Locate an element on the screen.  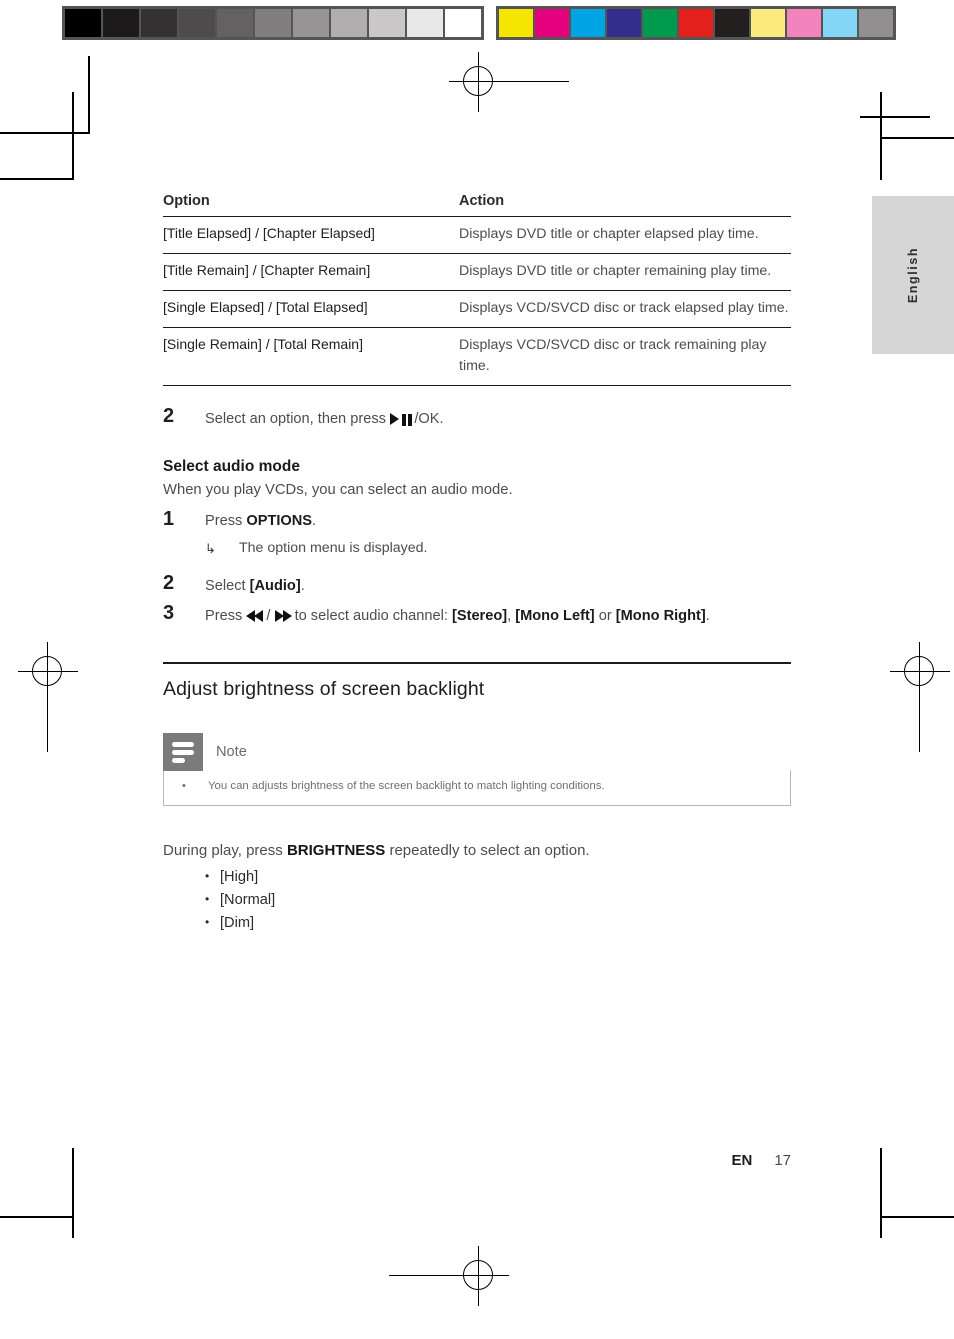
crop-mark-top-right-horizontal is located at coordinates (895, 117).